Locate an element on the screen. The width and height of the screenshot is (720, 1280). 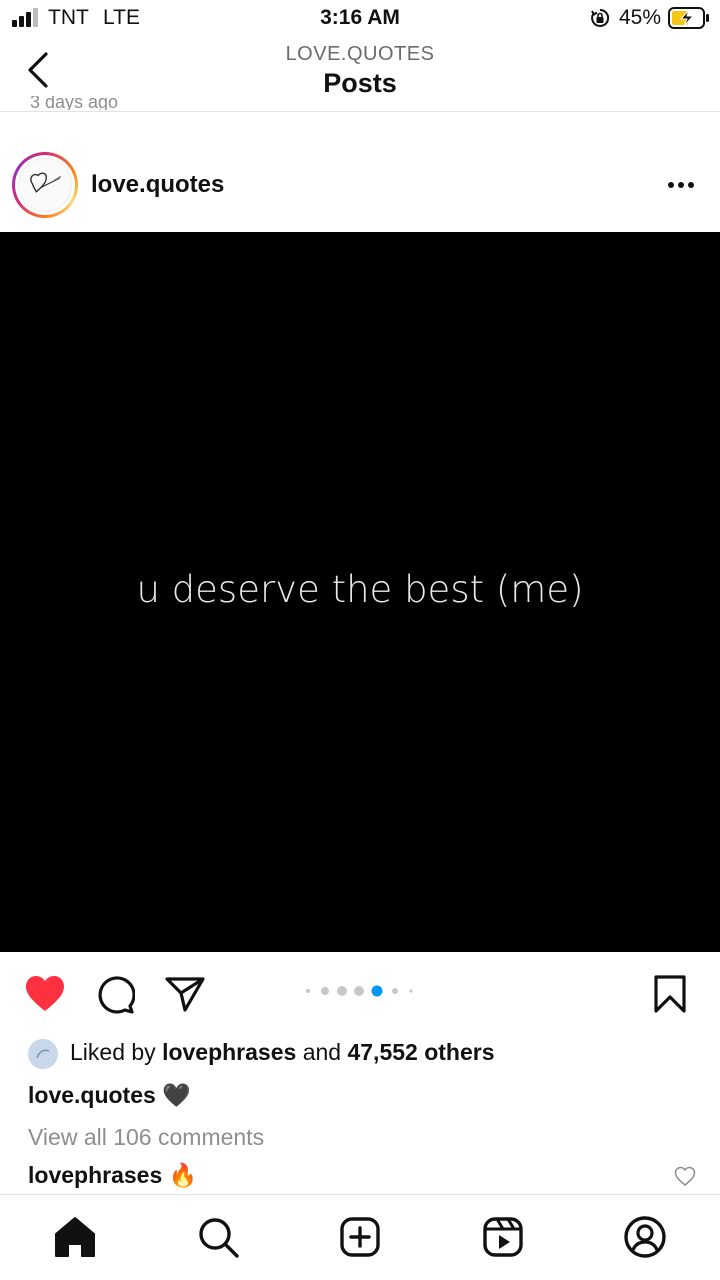
status-bar: TNT LTE 3:16 AM 45% is located at coordinates (360, 19).